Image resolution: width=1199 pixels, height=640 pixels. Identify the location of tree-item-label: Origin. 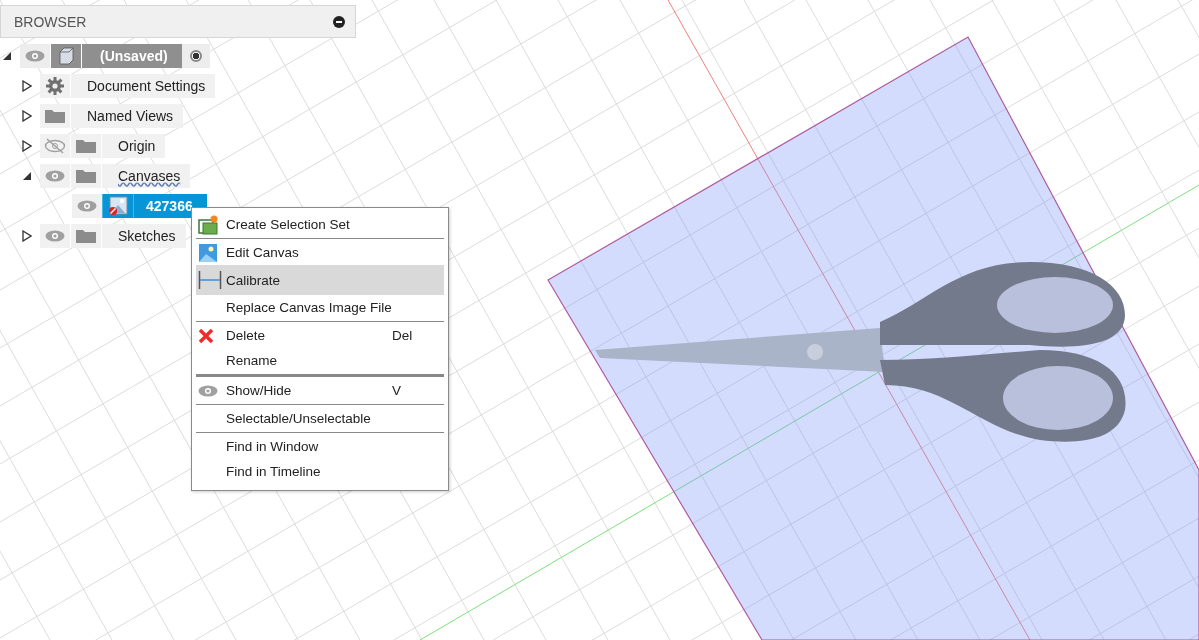
(137, 146).